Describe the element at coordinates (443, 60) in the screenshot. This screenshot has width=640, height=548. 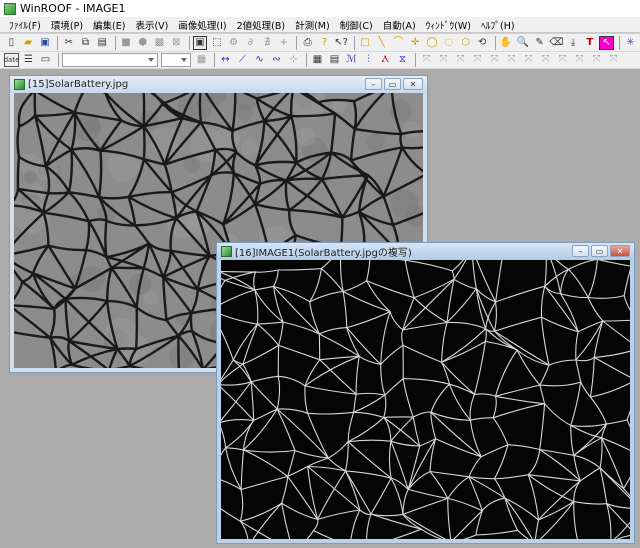
I see `grid-b-icon: ⤧` at that location.